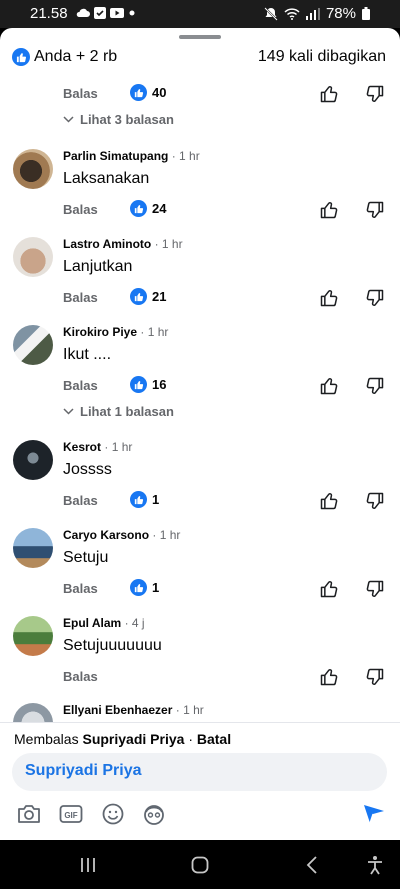 The width and height of the screenshot is (400, 889). I want to click on mute-icon, so click(271, 13).